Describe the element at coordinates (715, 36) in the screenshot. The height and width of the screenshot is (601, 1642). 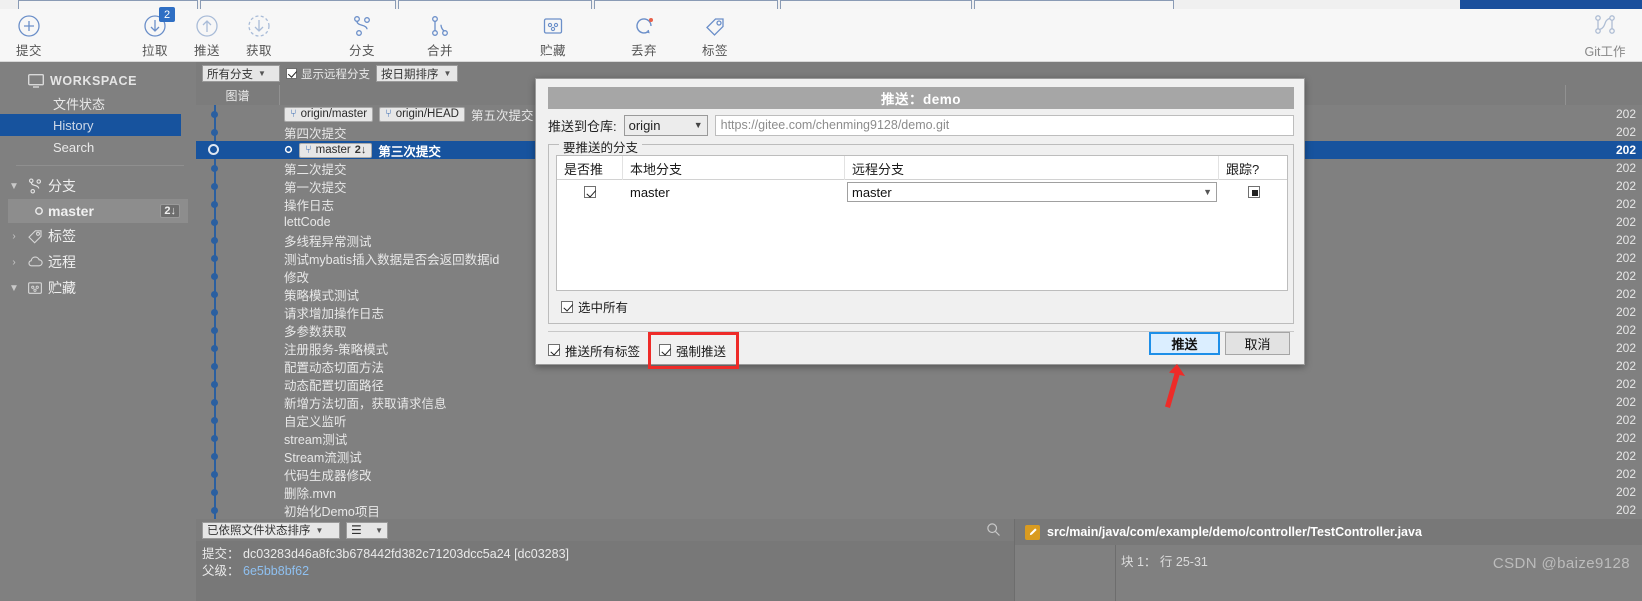
I see `toolbar-button-tag: 标签` at that location.